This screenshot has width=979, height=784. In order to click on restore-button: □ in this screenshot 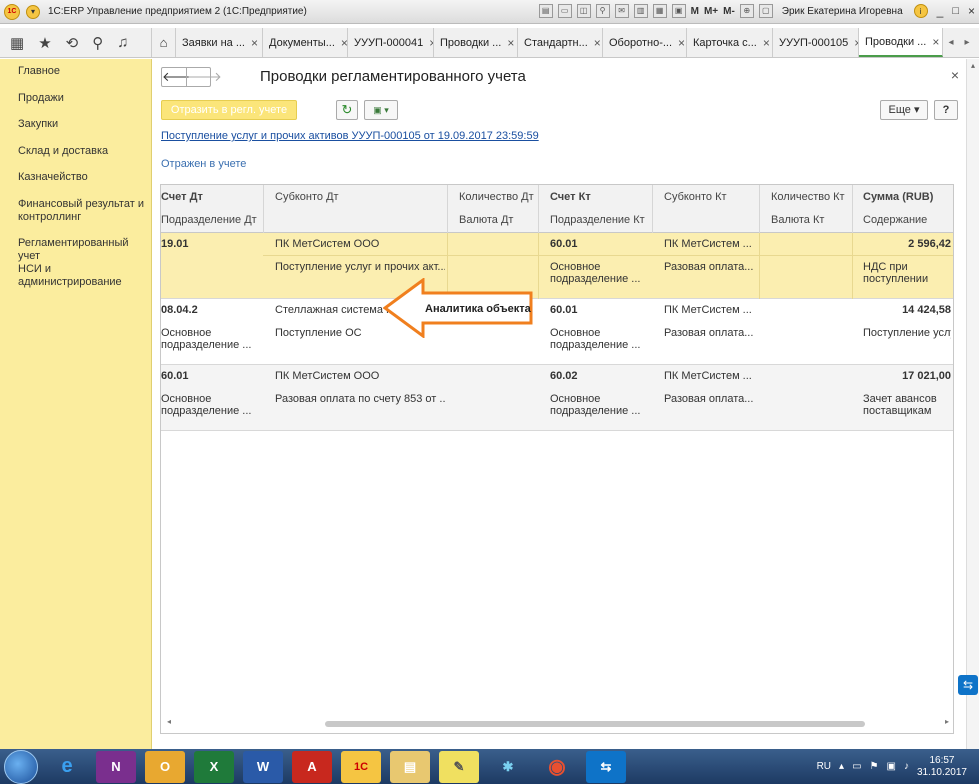, I will do `click(955, 11)`.